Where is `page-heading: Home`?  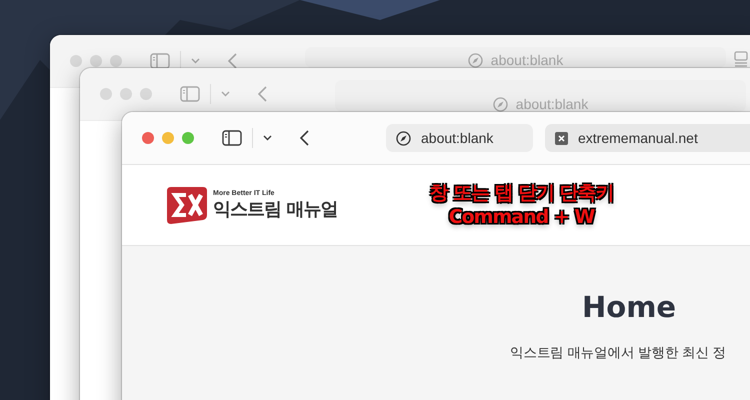
page-heading: Home is located at coordinates (629, 307).